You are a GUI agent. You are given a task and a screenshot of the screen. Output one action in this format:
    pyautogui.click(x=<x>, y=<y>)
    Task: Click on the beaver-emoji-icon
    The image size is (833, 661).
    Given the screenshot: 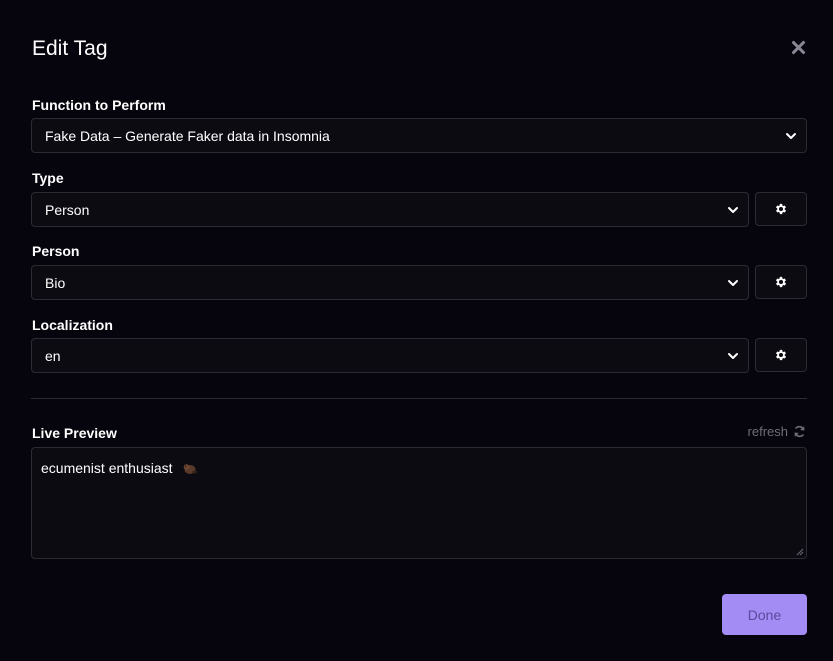 What is the action you would take?
    pyautogui.click(x=190, y=469)
    